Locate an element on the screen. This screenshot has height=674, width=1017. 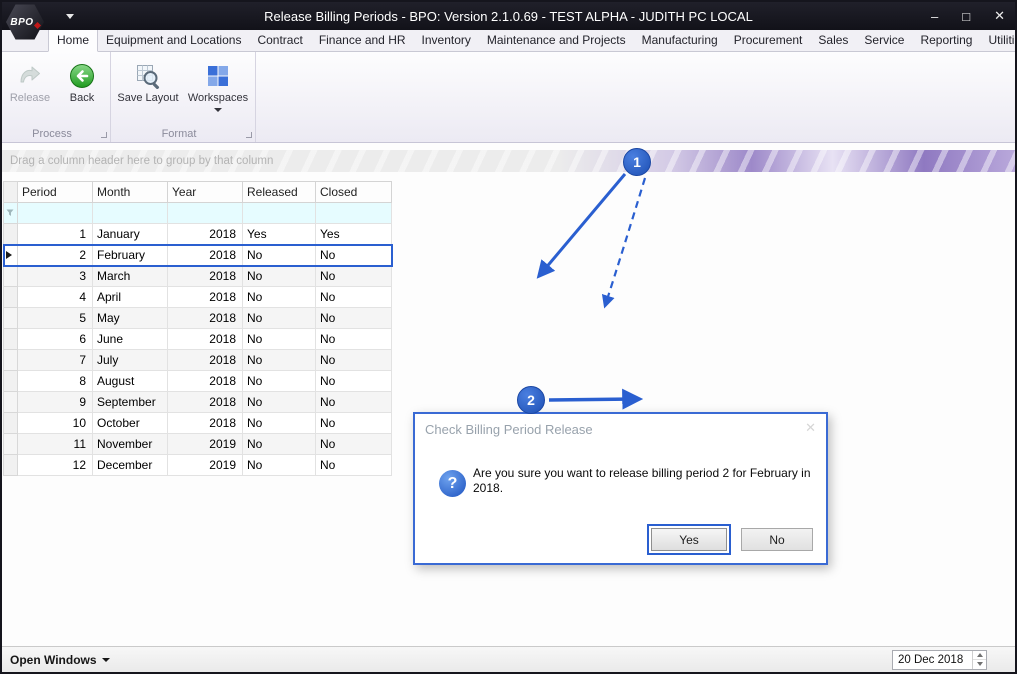
grid-row-april: 4 April 2018 No No is located at coordinates (197, 297).